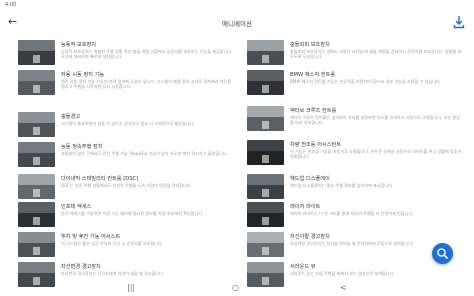 This screenshot has height=296, width=474. I want to click on item-title: 헤드업 디스플레이, so click(310, 179).